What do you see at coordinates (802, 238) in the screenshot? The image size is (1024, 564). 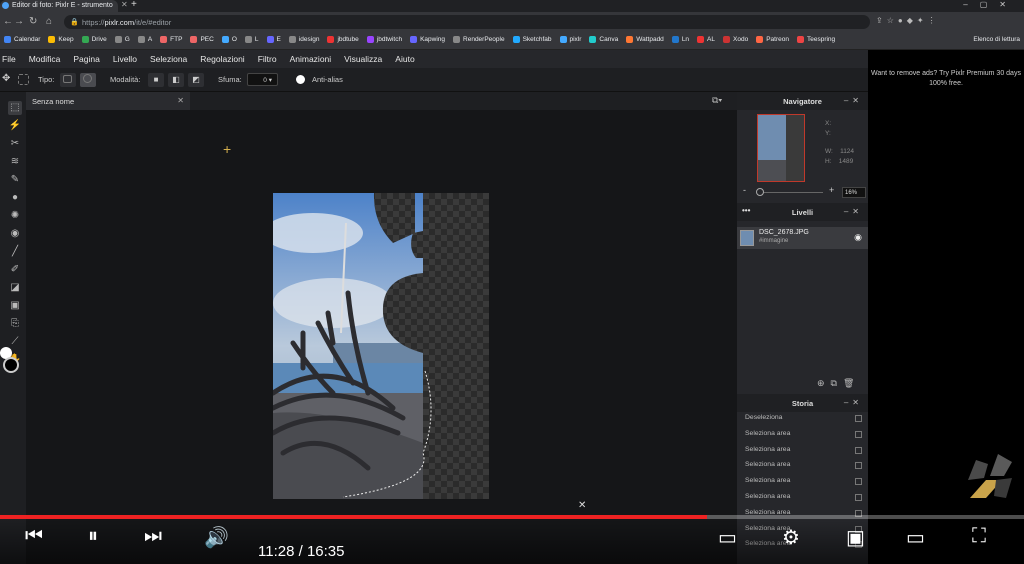 I see `layer-row: DSC_2678.JPG #immagine ◉` at bounding box center [802, 238].